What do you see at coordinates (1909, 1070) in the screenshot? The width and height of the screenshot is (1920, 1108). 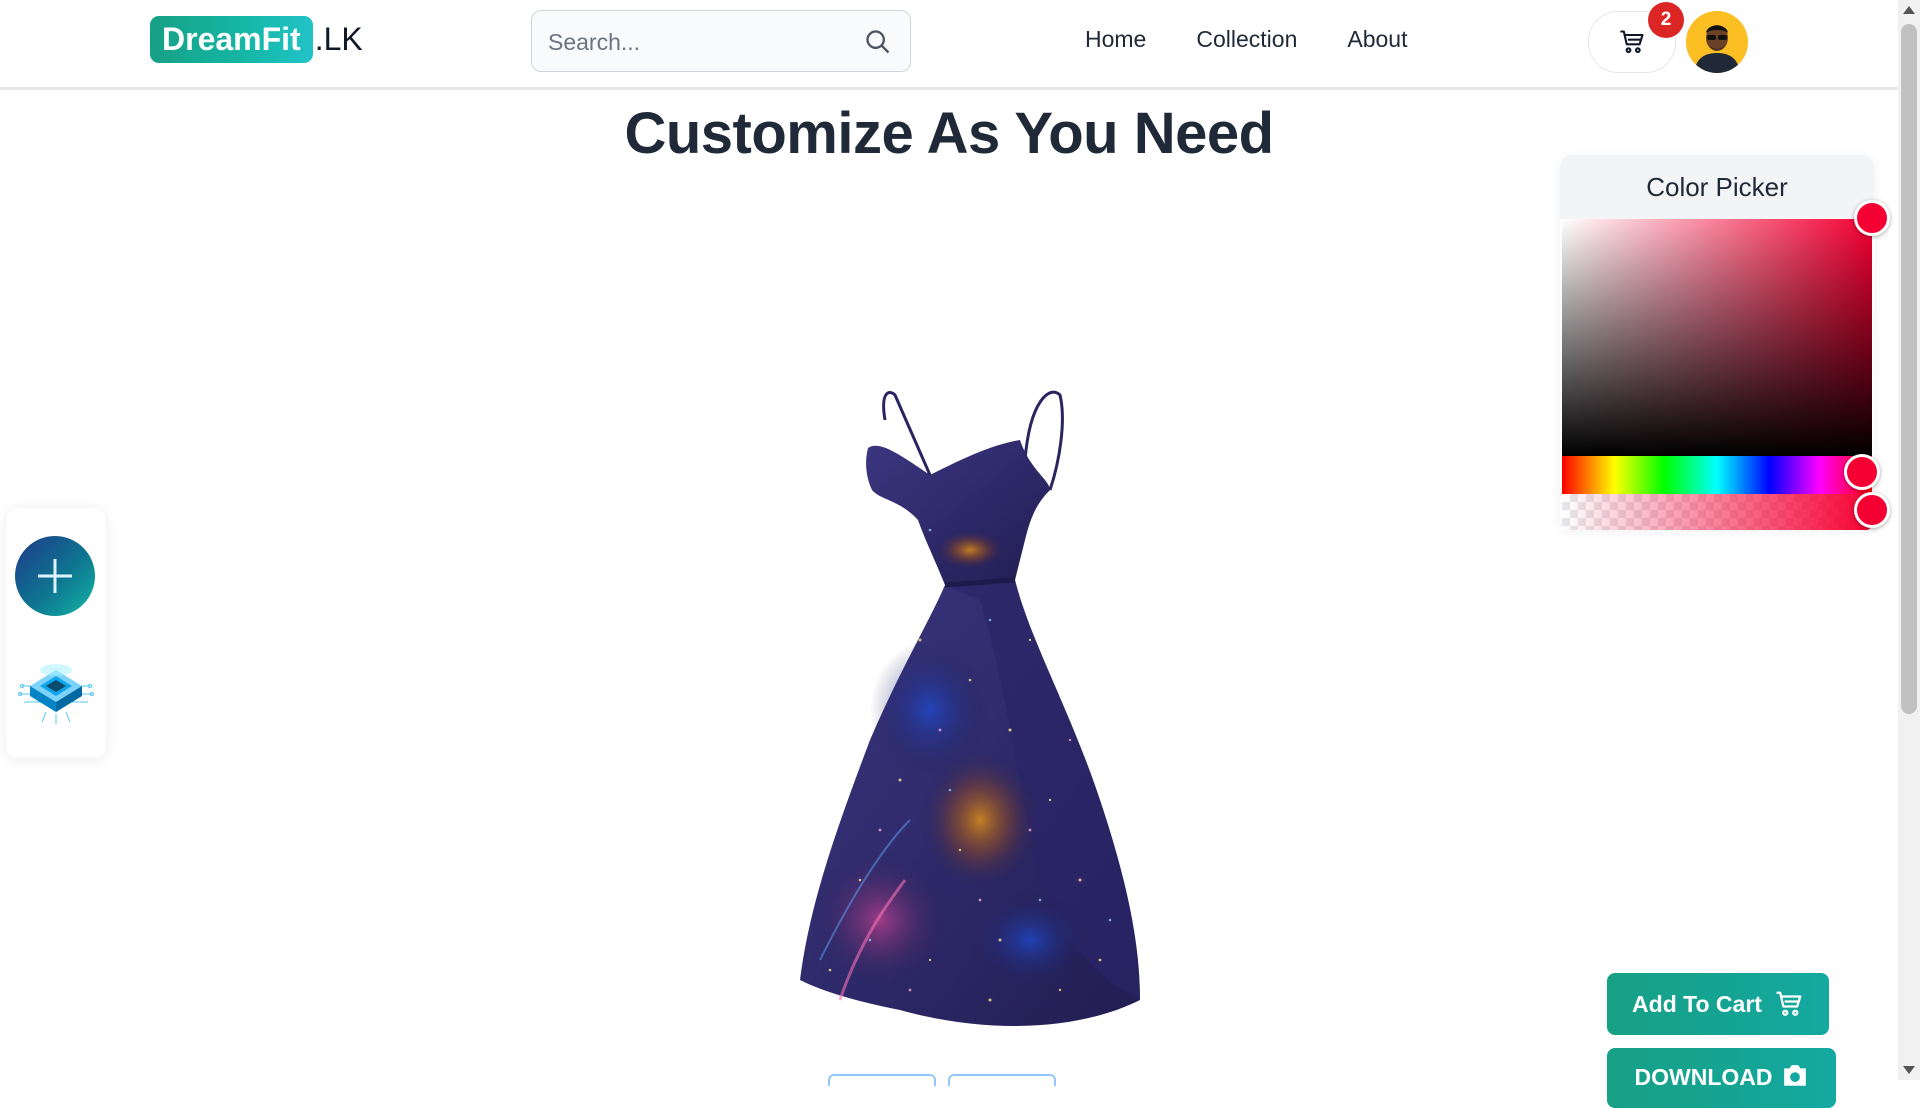 I see `scroll-down-arrow` at bounding box center [1909, 1070].